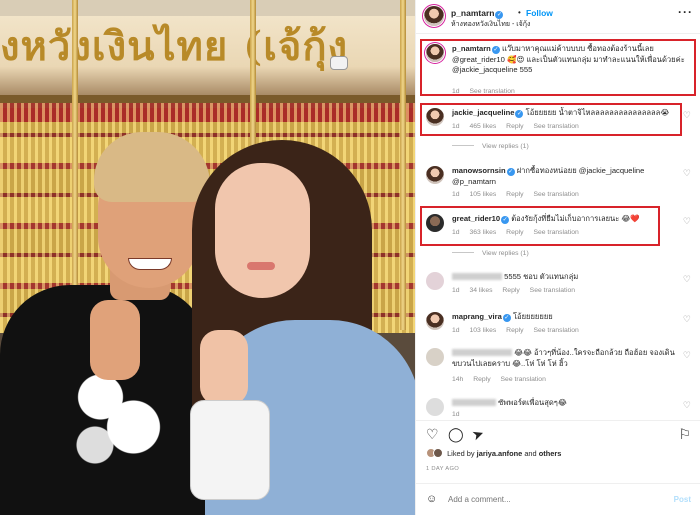 This screenshot has height=515, width=700. Describe the element at coordinates (685, 12) in the screenshot. I see `more-horizontal-icon: ···` at that location.